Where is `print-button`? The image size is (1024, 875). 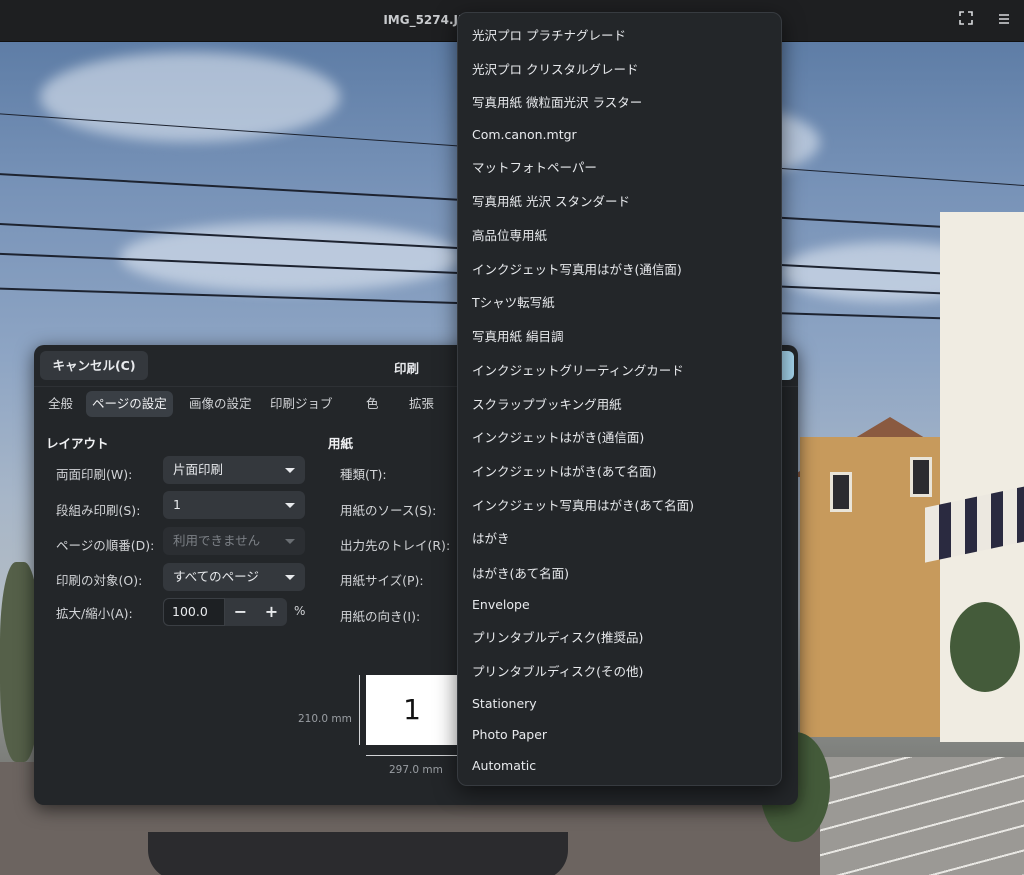
print-button is located at coordinates (788, 365).